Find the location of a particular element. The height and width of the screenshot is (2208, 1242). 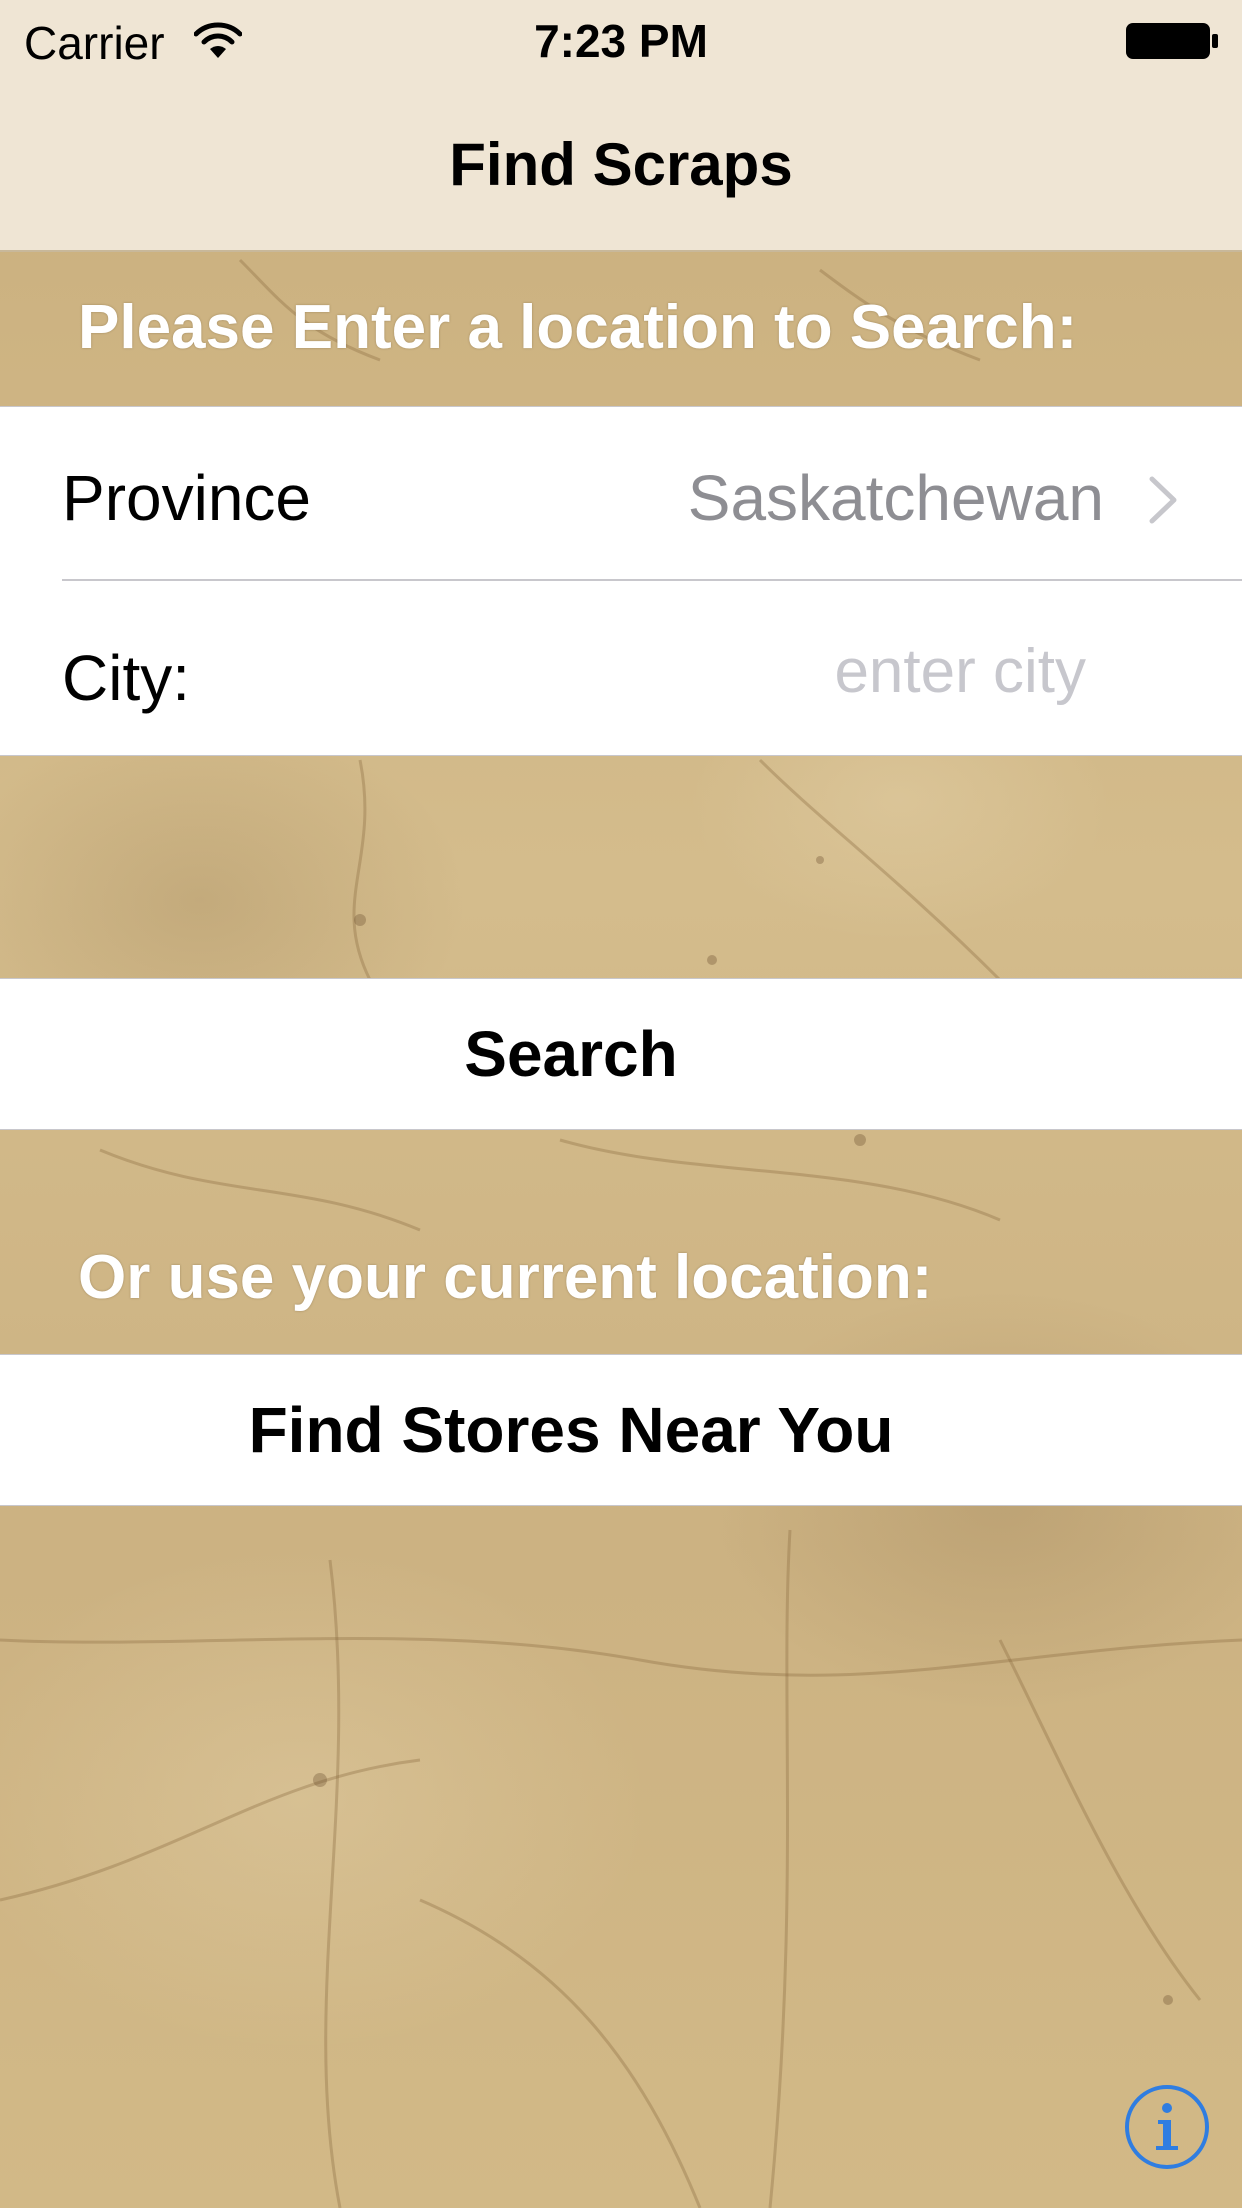

clock: 7:23 PM is located at coordinates (621, 41).